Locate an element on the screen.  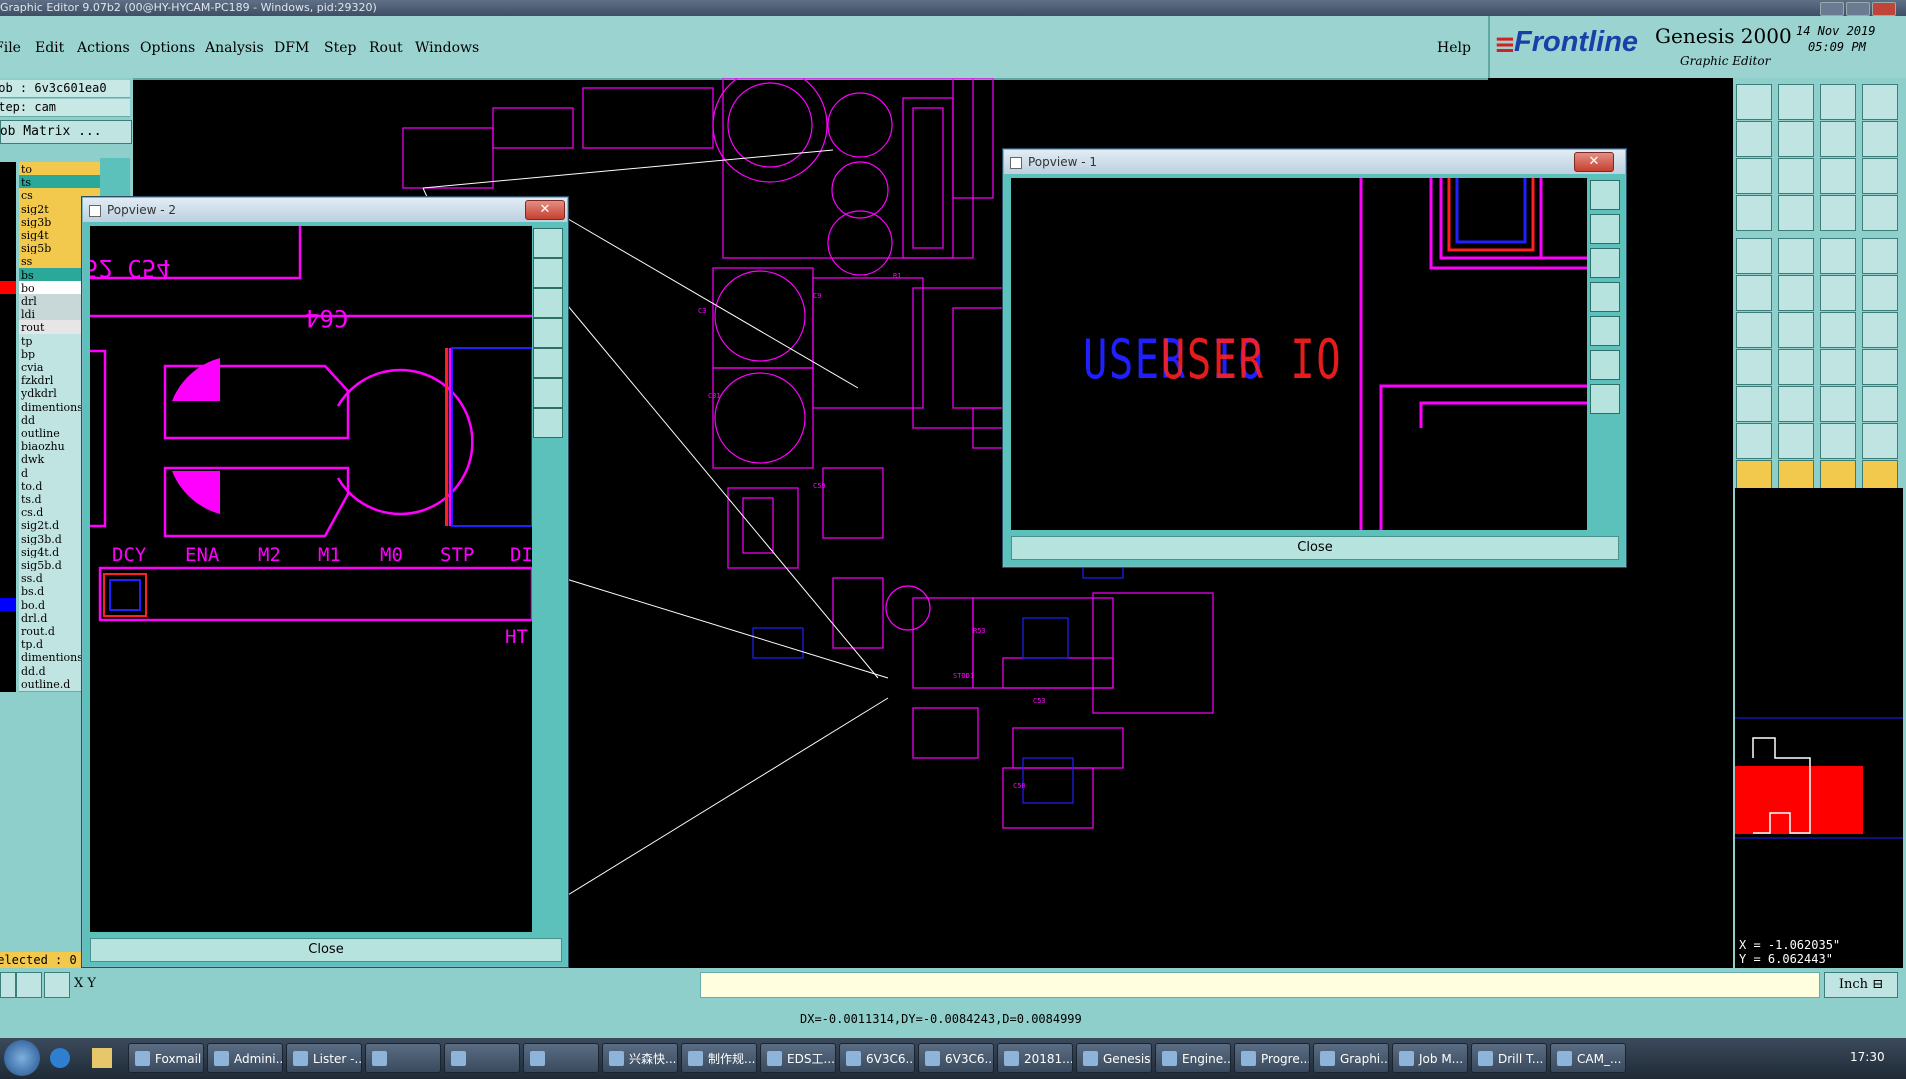
mirror-icon is located at coordinates (1880, 330).